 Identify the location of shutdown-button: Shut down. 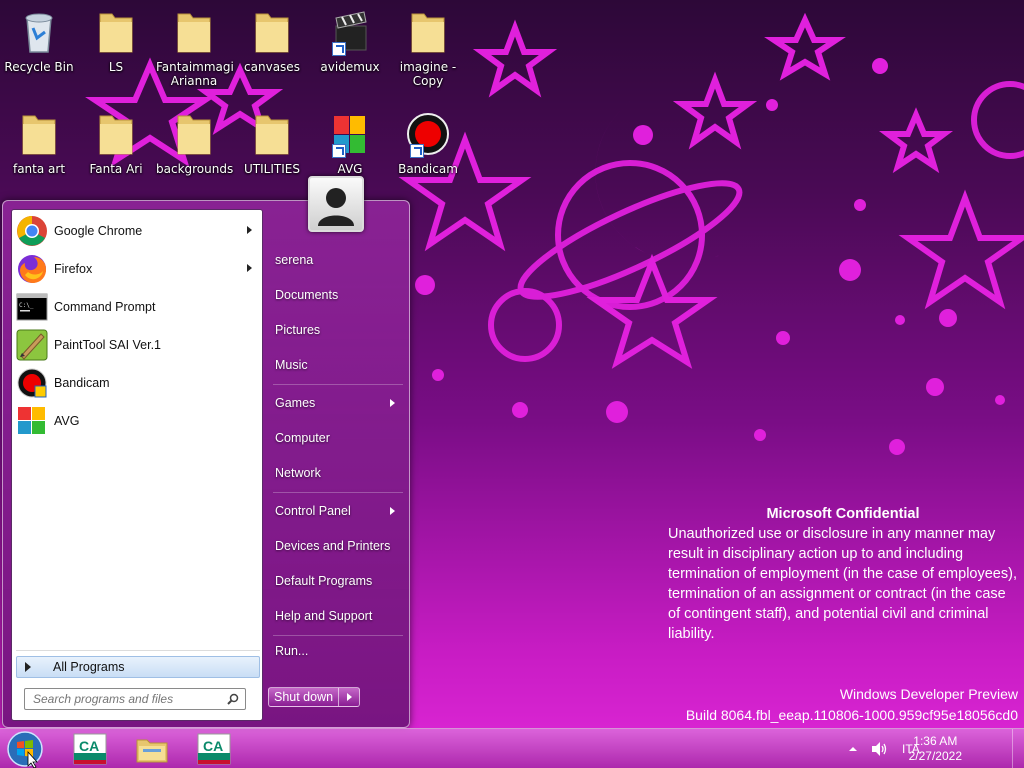
(314, 697).